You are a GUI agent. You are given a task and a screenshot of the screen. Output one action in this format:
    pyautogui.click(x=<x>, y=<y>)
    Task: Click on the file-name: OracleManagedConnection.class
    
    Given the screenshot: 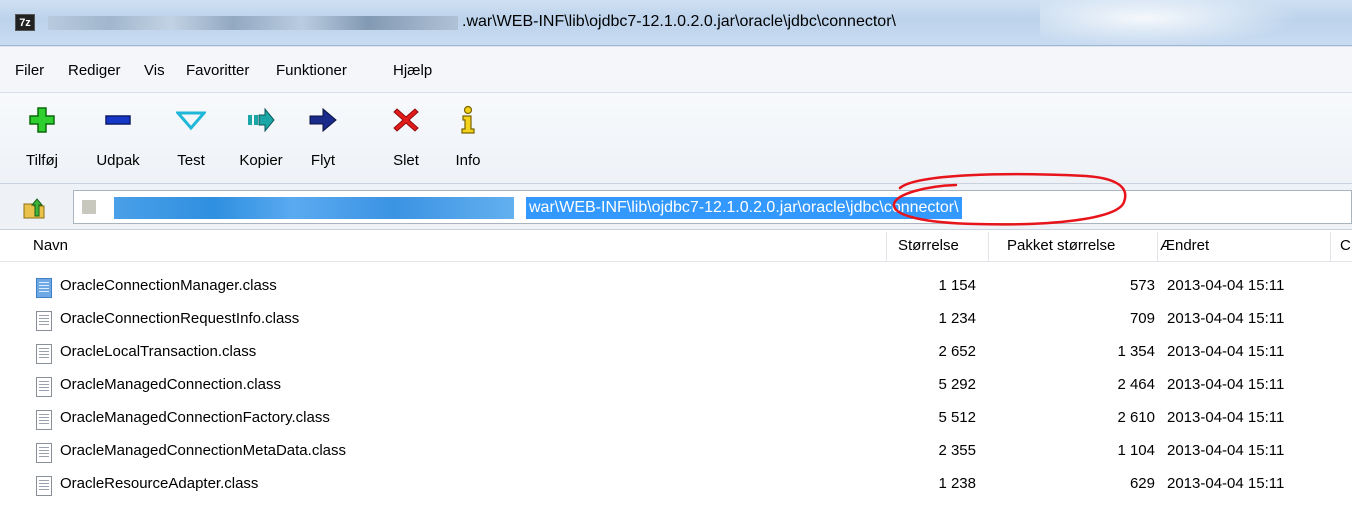 What is the action you would take?
    pyautogui.click(x=170, y=384)
    